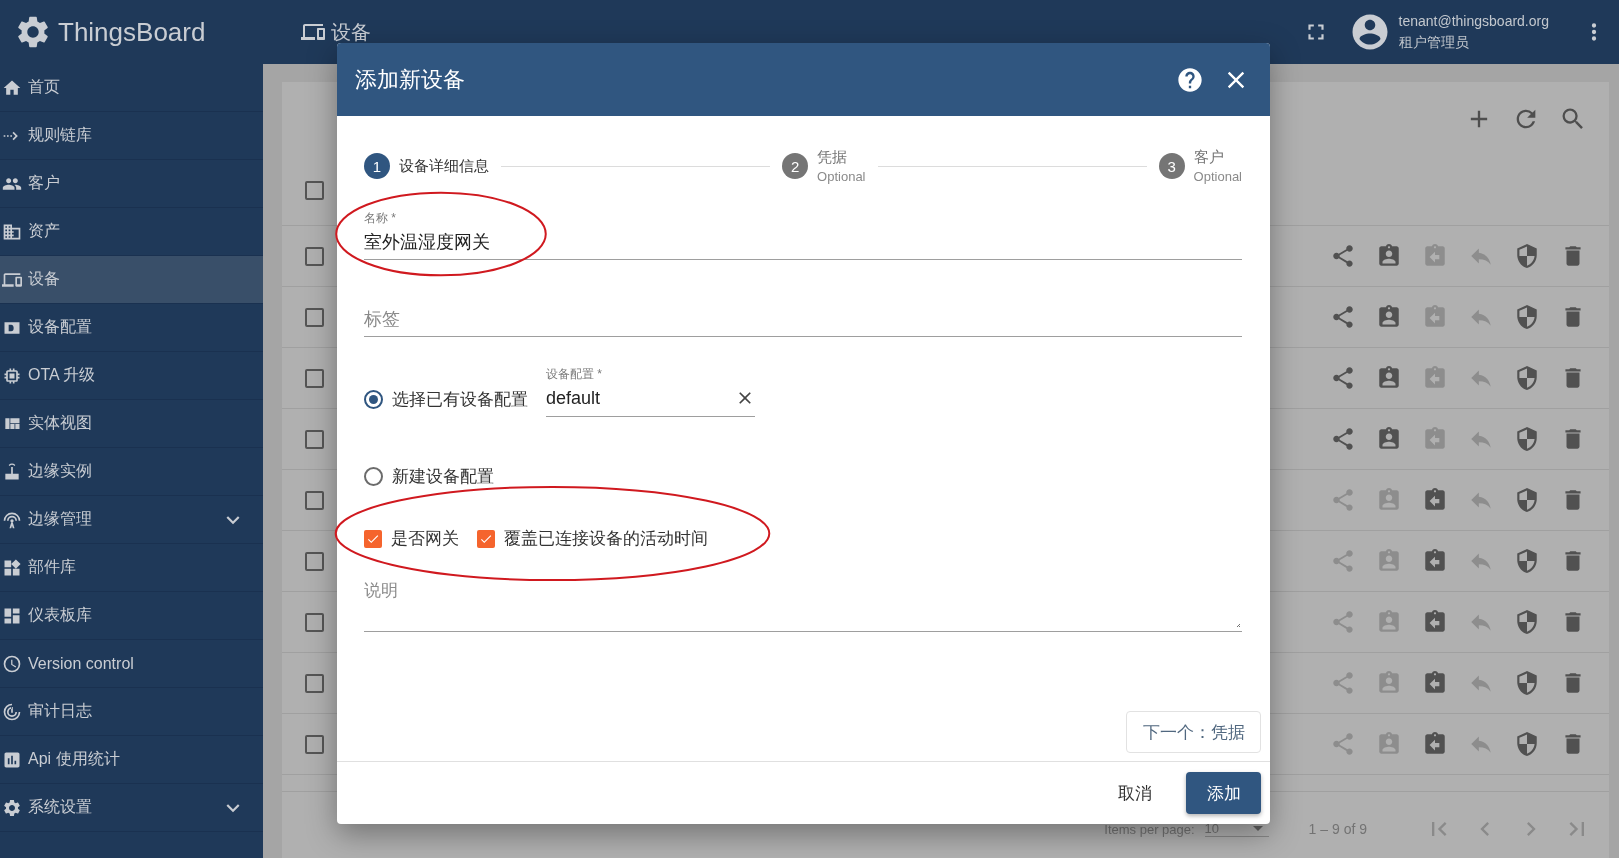 The height and width of the screenshot is (858, 1619). Describe the element at coordinates (824, 166) in the screenshot. I see `stepper-step: 2 凭据 Optional` at that location.